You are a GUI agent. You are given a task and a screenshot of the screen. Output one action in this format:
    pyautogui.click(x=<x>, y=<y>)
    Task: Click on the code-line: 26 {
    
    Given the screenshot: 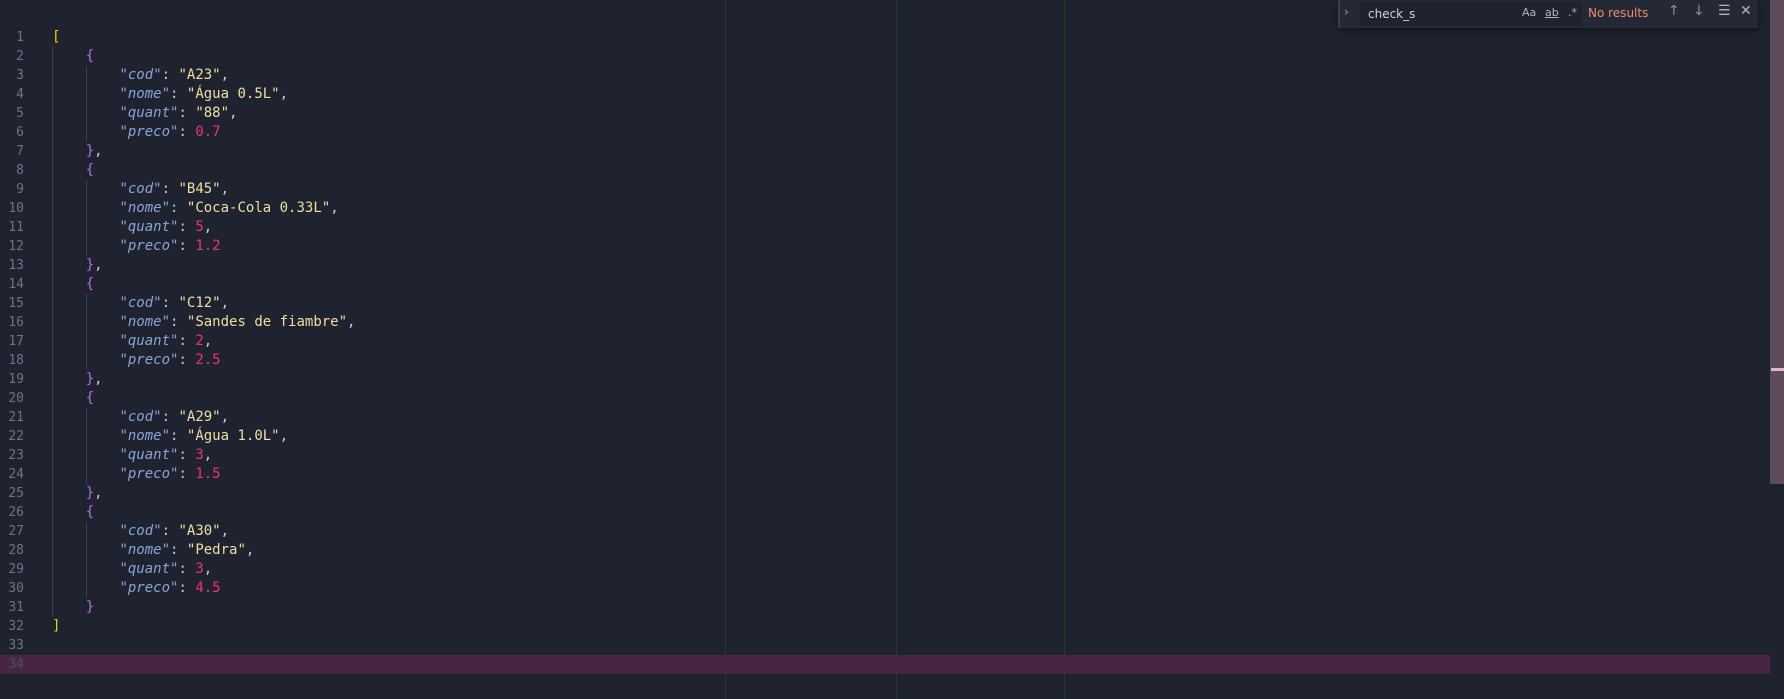 What is the action you would take?
    pyautogui.click(x=885, y=512)
    